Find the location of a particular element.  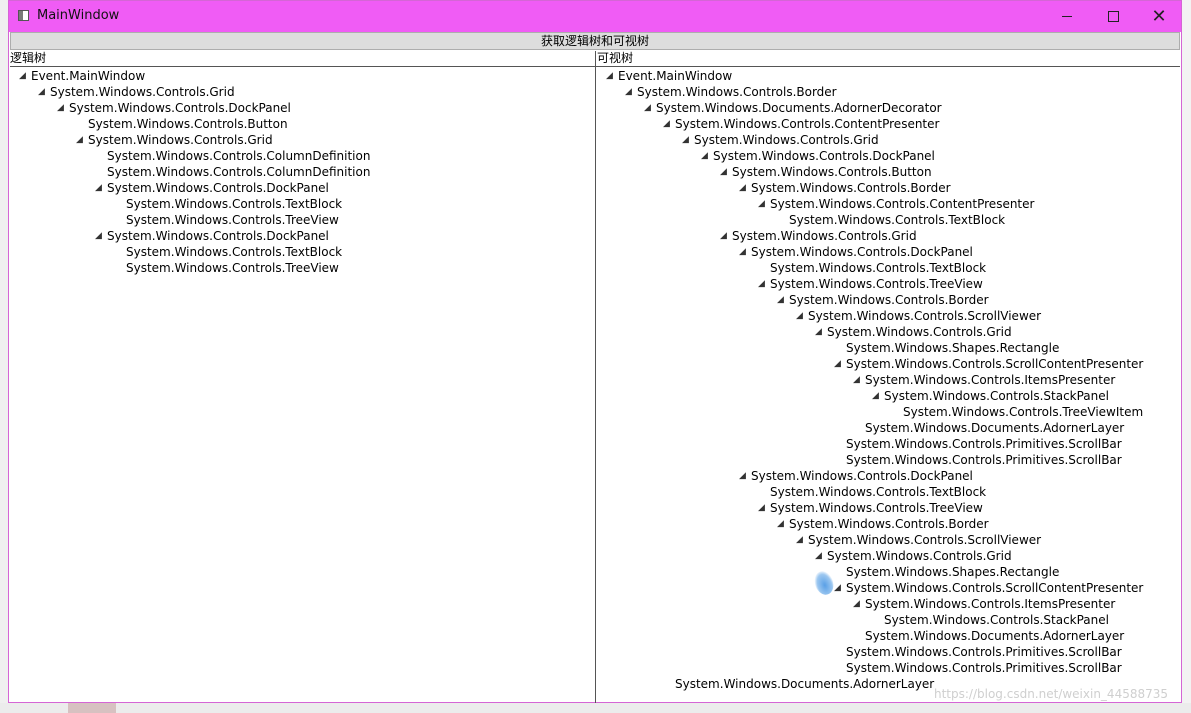

maximize-button is located at coordinates (1113, 16).